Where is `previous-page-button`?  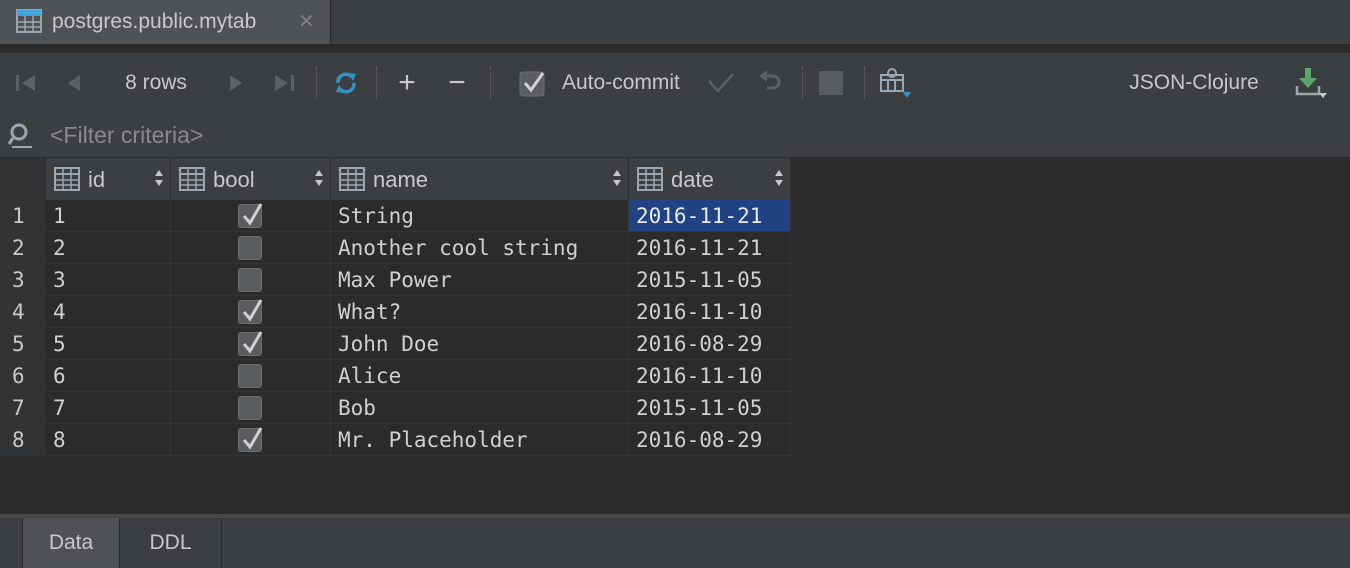
previous-page-button is located at coordinates (74, 83).